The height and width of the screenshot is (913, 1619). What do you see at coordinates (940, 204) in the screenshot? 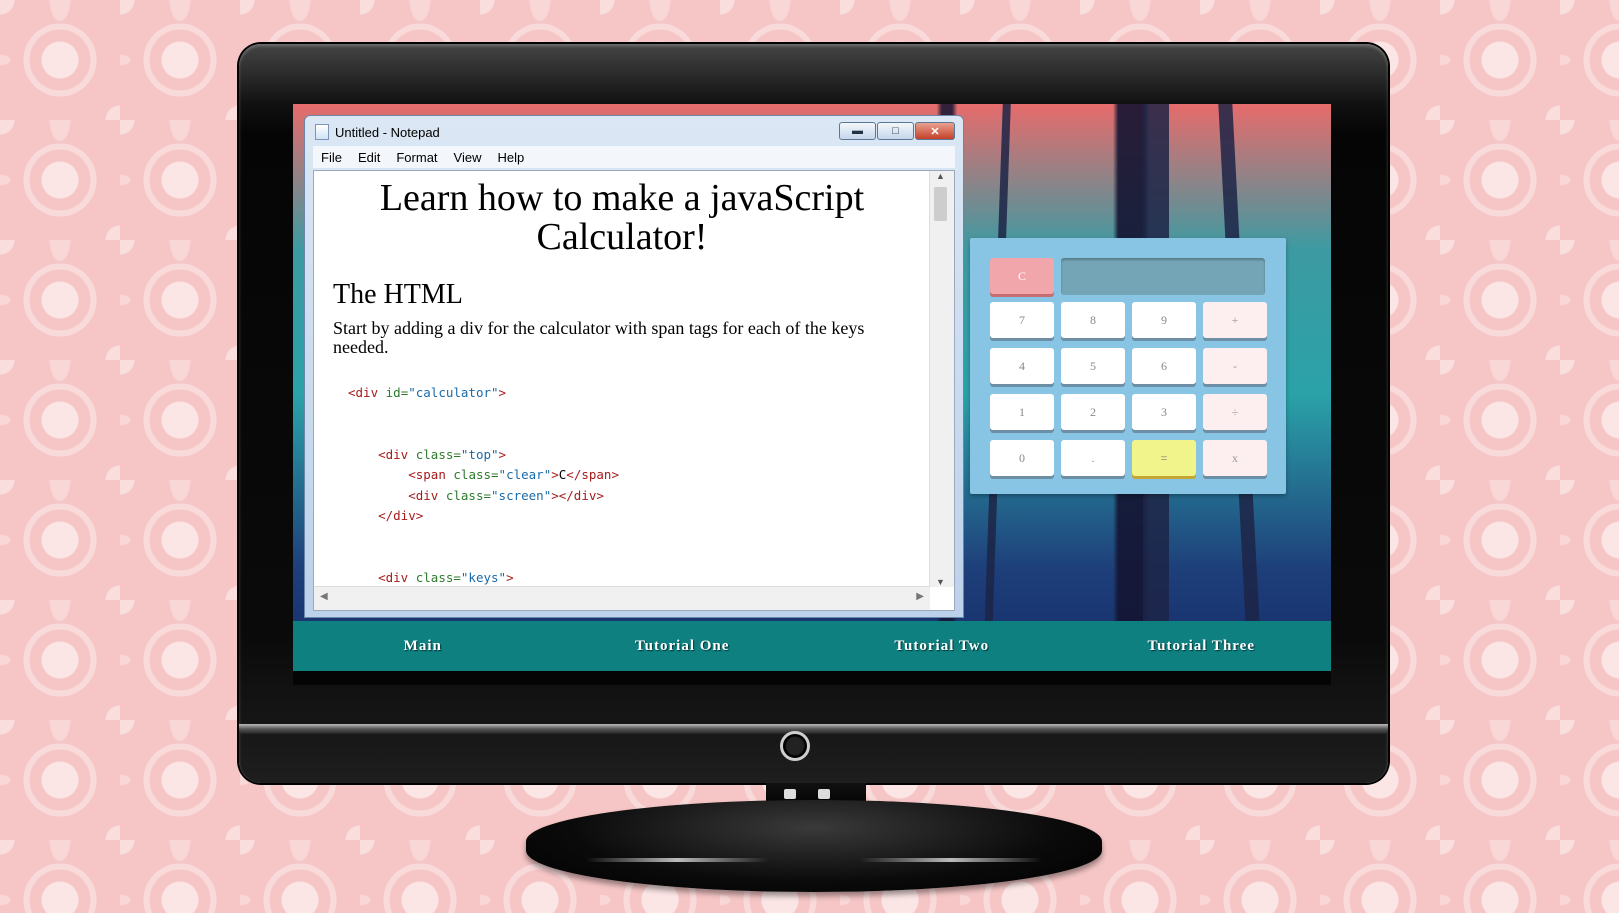
I see `vertical-scroll-thumb` at bounding box center [940, 204].